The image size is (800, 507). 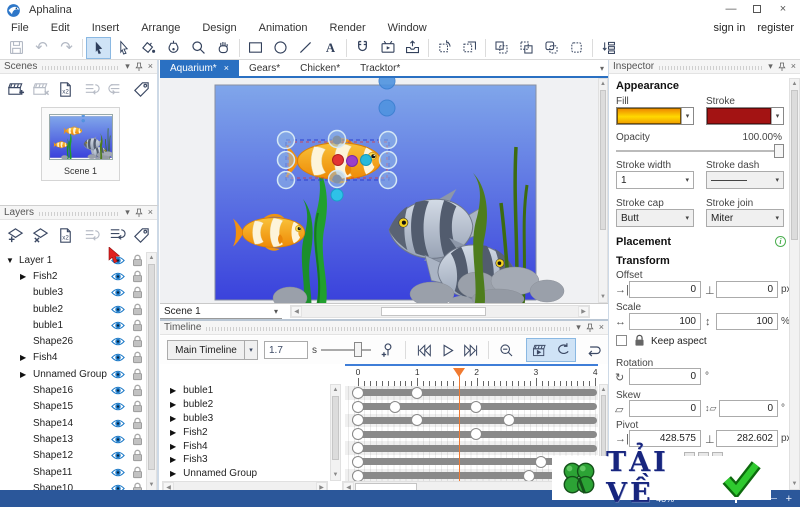 What do you see at coordinates (20, 28) in the screenshot?
I see `menu-file: File` at bounding box center [20, 28].